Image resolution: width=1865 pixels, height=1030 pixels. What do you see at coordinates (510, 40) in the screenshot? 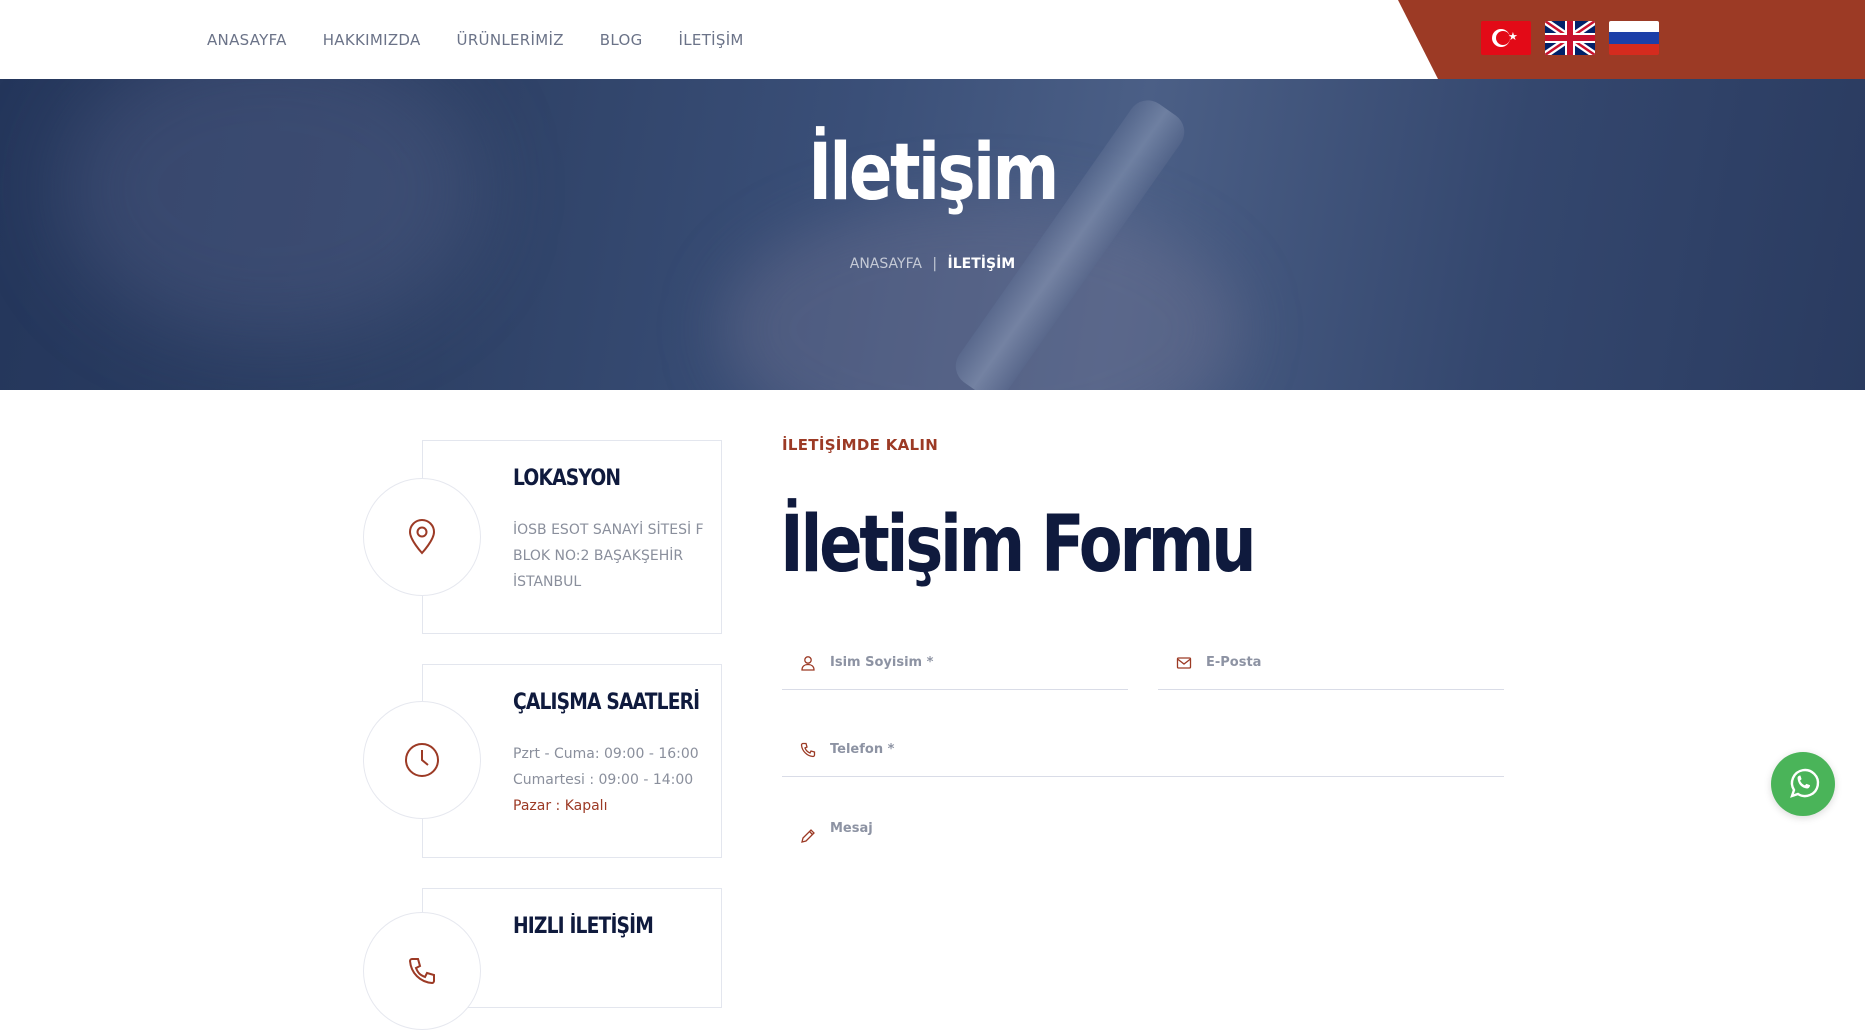
I see `nav-item-products: ÜRÜNLERİMİZ` at bounding box center [510, 40].